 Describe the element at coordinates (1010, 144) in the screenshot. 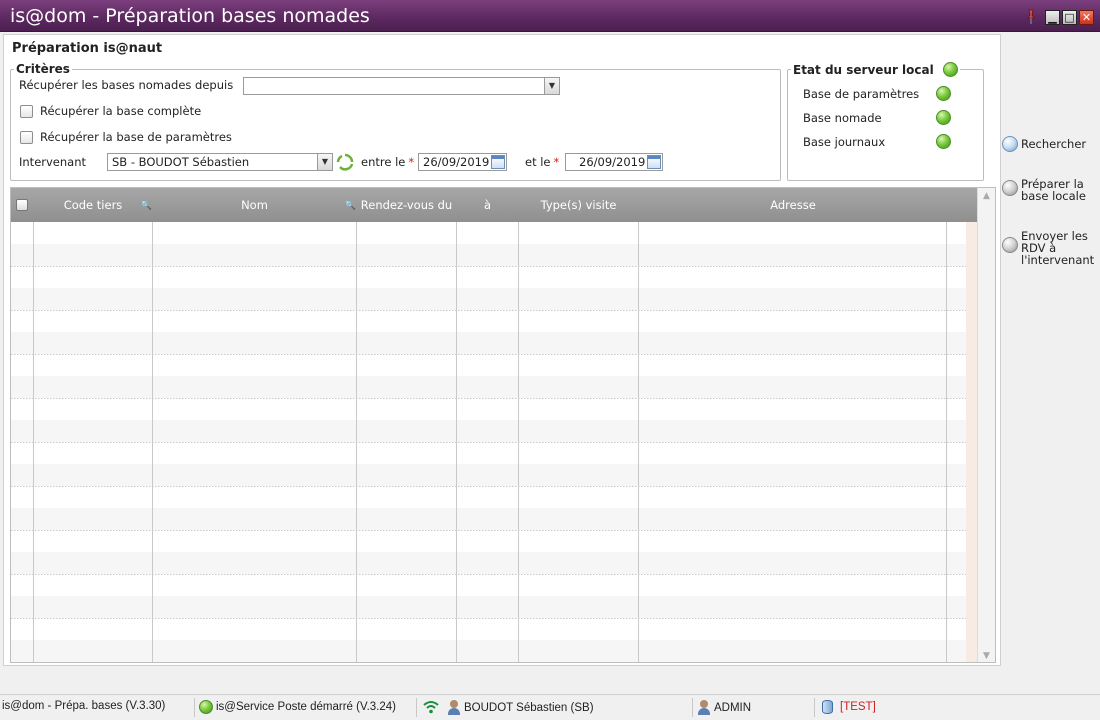

I see `search-action-icon` at that location.